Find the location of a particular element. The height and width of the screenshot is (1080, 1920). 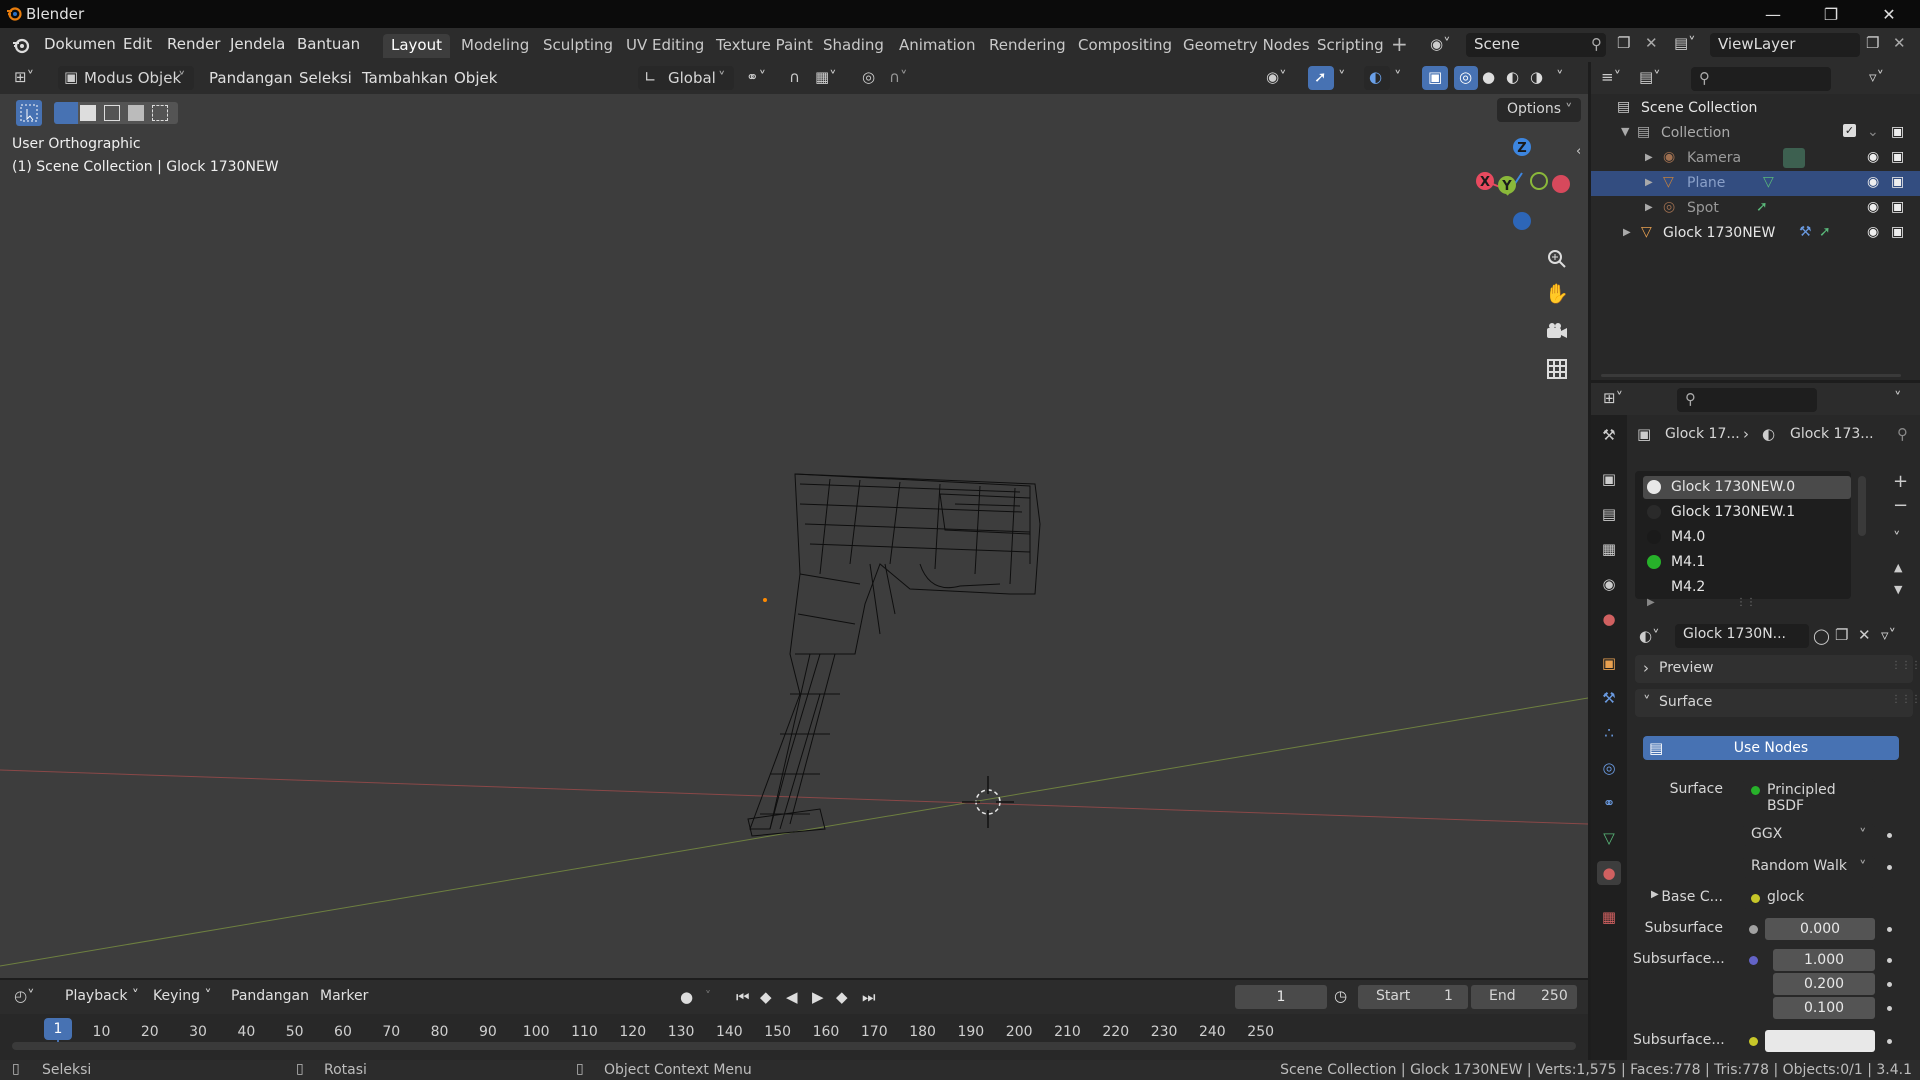

proportional-edit-icon: ◎ is located at coordinates (868, 77).